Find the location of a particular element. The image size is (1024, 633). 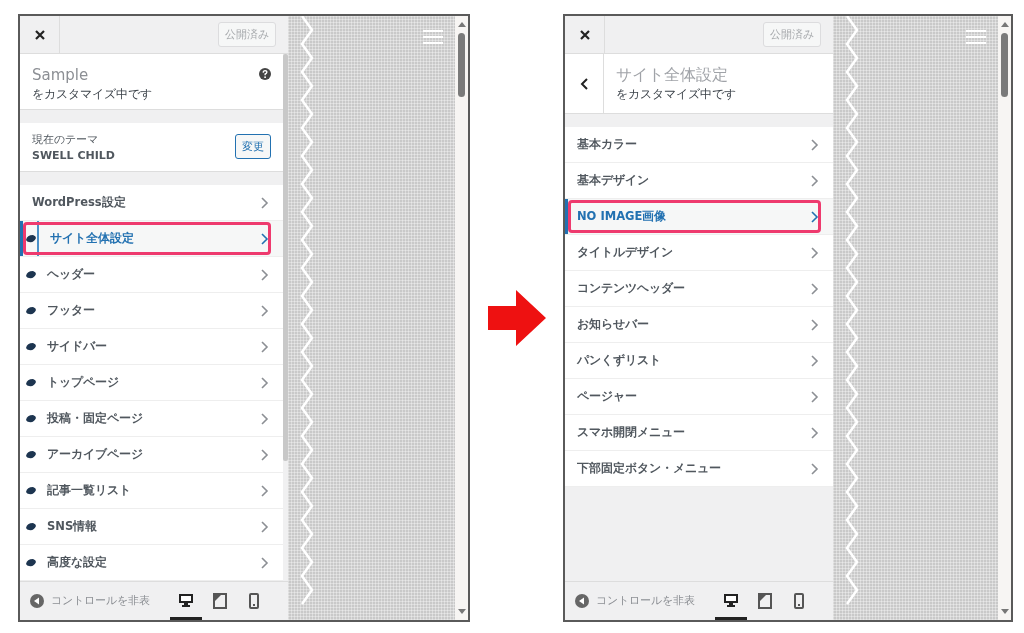

item-label: SNS情報 is located at coordinates (72, 526).